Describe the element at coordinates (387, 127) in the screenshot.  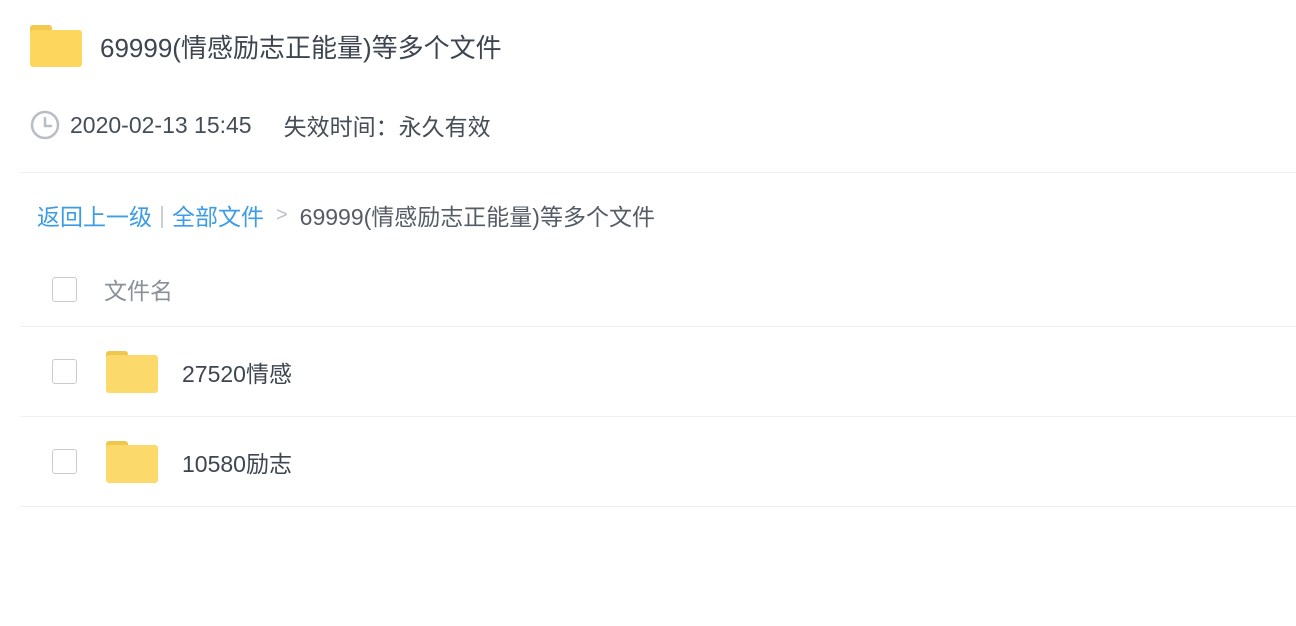
I see `expiry-text: 失效时间：永久有效` at that location.